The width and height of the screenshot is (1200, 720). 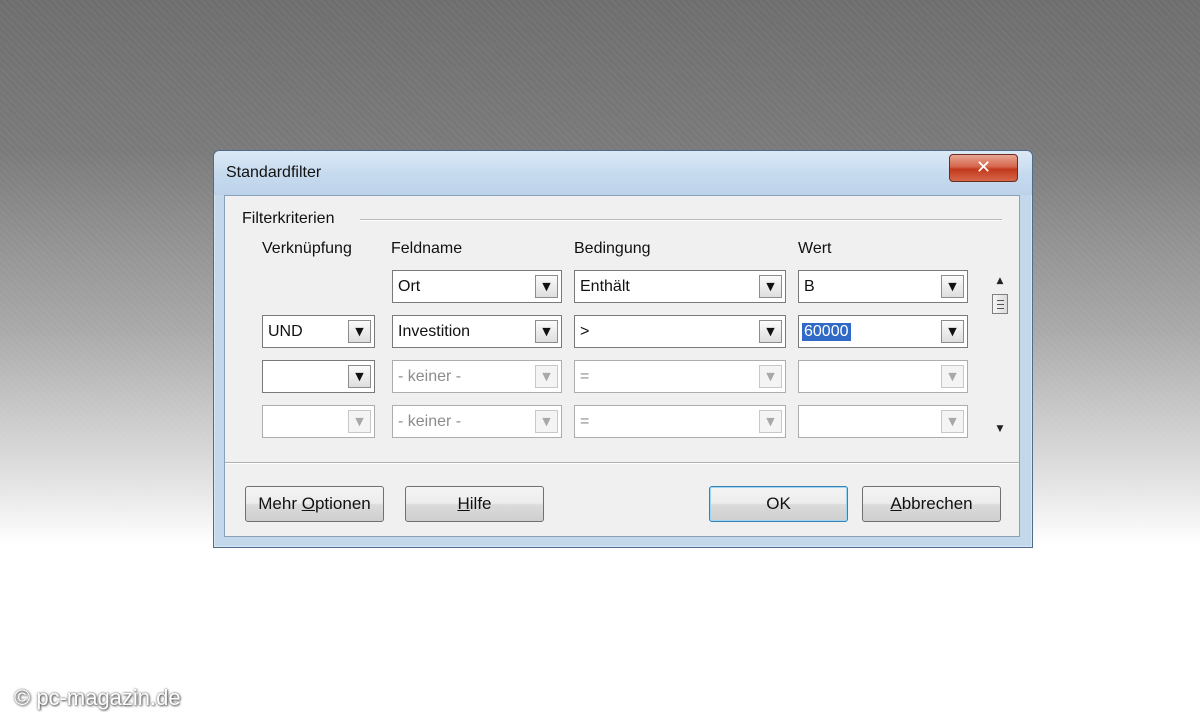 What do you see at coordinates (434, 331) in the screenshot?
I see `row2-field-value: Investition` at bounding box center [434, 331].